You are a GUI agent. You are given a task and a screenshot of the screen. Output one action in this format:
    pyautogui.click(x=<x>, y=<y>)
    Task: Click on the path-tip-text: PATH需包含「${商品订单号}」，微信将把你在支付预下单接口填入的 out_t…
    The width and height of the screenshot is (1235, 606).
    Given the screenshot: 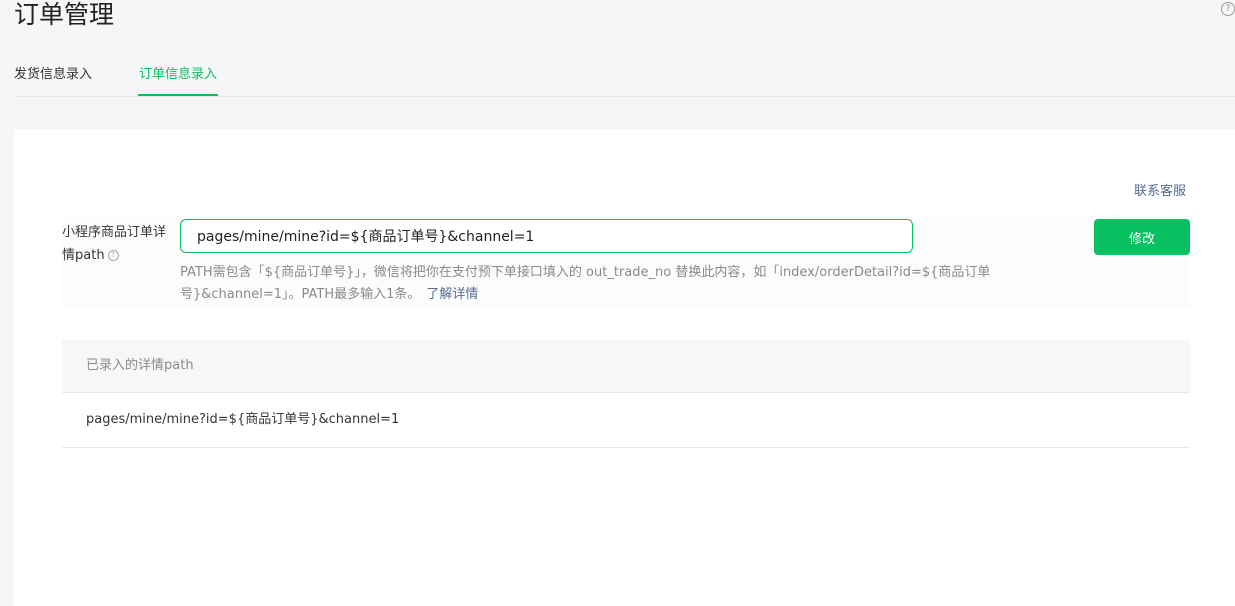 What is the action you would take?
    pyautogui.click(x=585, y=283)
    